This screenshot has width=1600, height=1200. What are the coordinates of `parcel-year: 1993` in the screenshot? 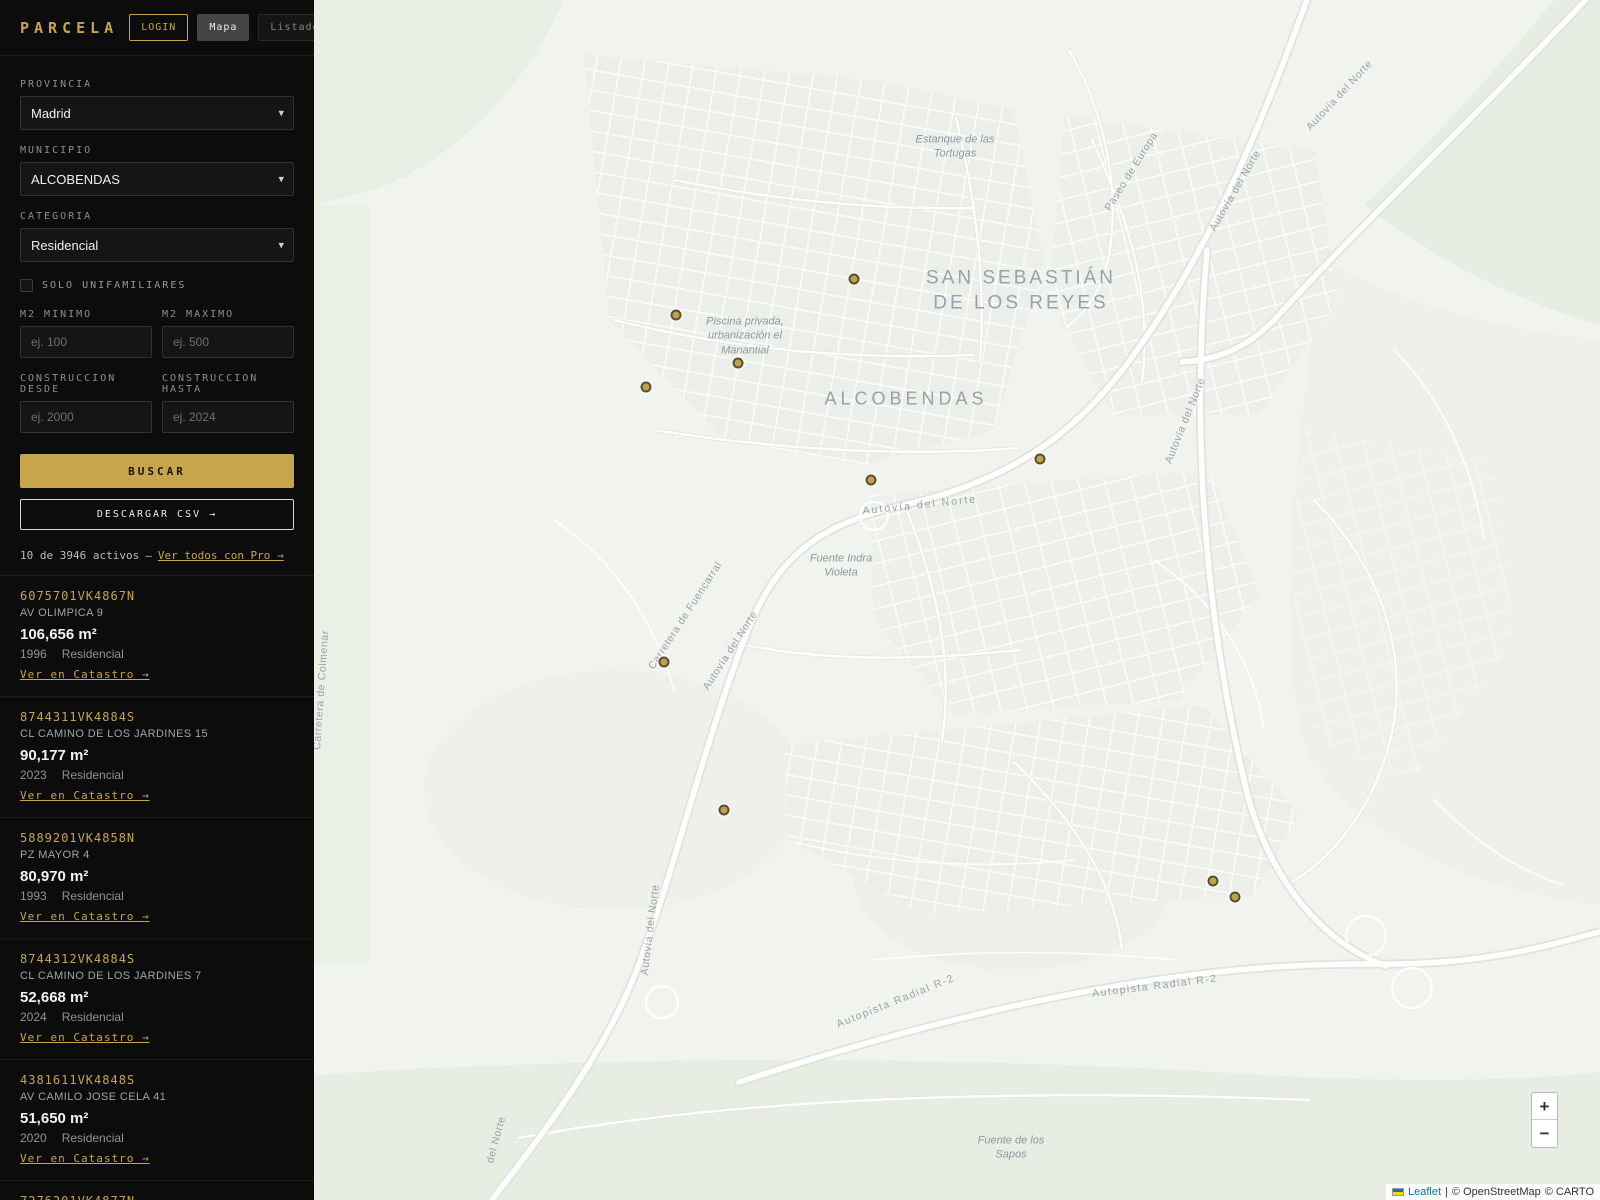 It's located at (33, 896).